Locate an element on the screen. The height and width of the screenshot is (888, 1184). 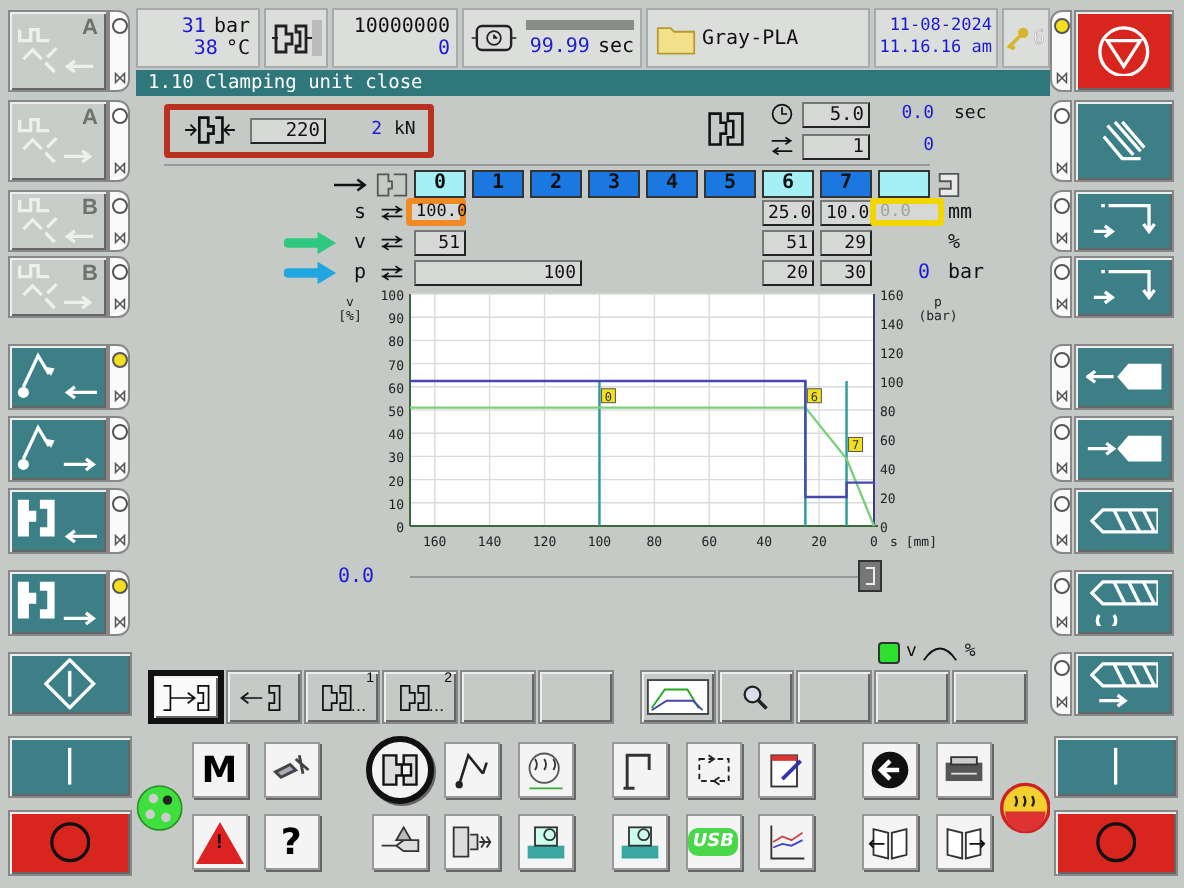
force-reading: 2 is located at coordinates (375, 130).